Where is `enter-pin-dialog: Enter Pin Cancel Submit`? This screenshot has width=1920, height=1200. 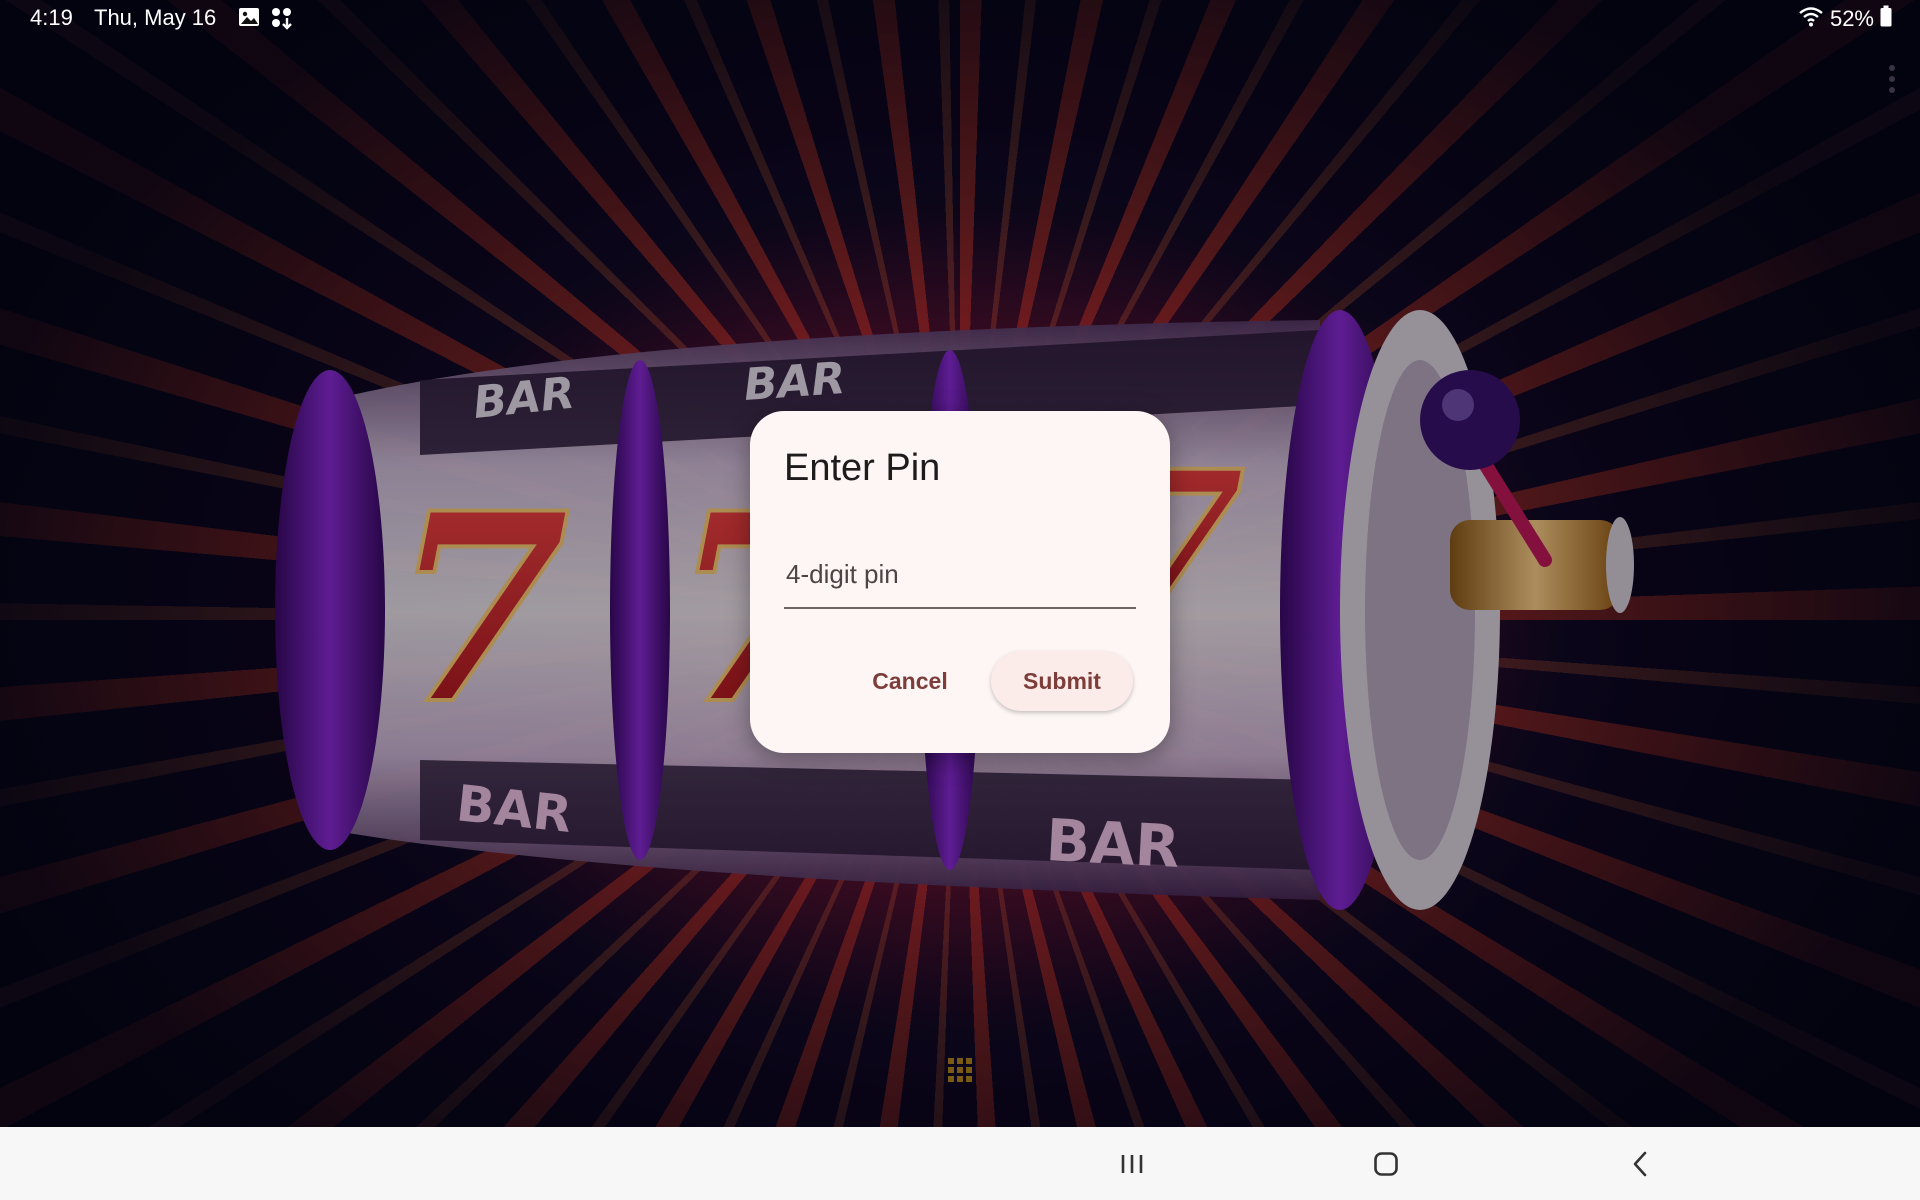 enter-pin-dialog: Enter Pin Cancel Submit is located at coordinates (960, 582).